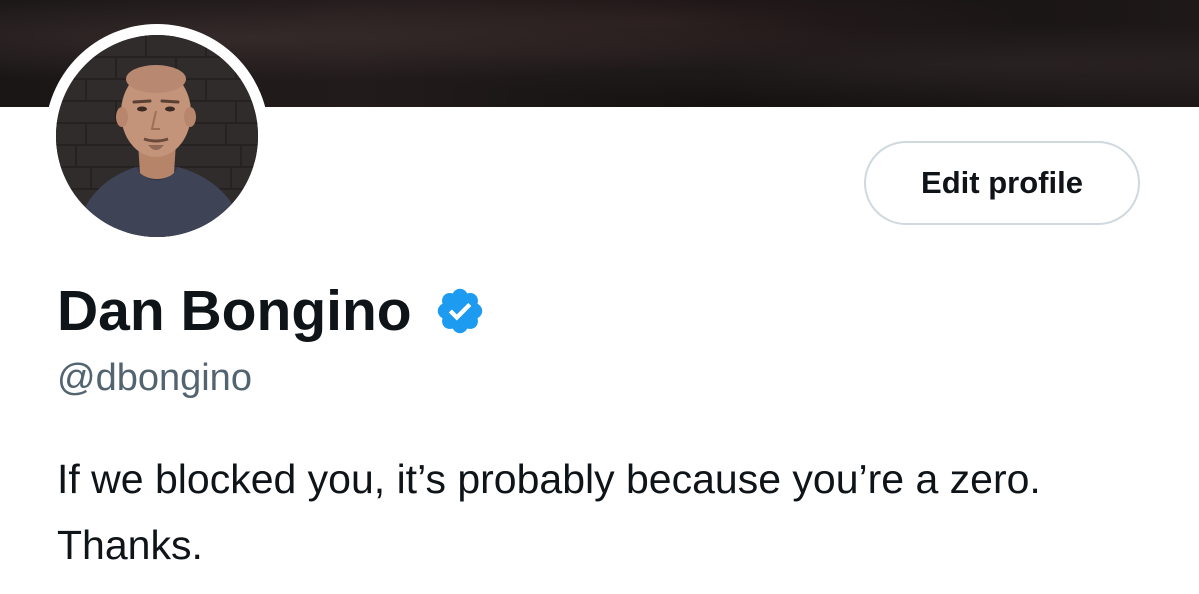 The width and height of the screenshot is (1199, 594). Describe the element at coordinates (154, 378) in the screenshot. I see `profile-handle: @dbongino` at that location.